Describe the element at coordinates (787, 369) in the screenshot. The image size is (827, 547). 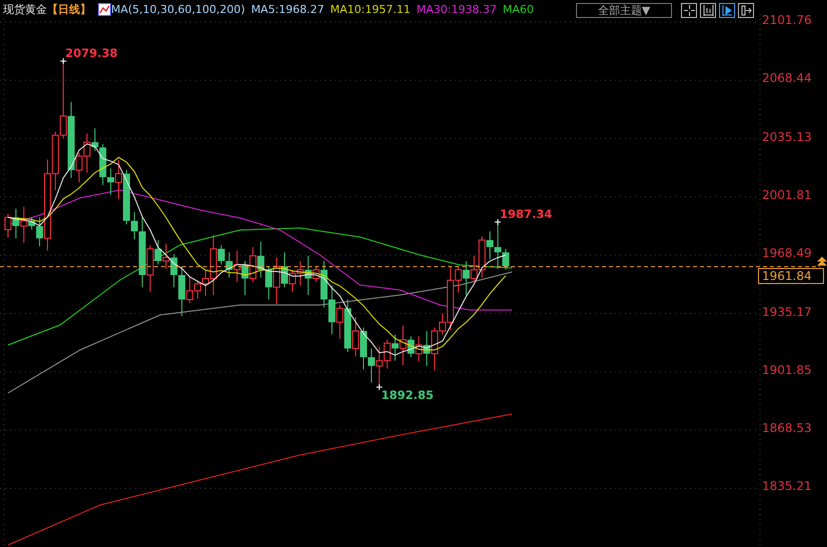
I see `price-axis-label: 1901.85` at that location.